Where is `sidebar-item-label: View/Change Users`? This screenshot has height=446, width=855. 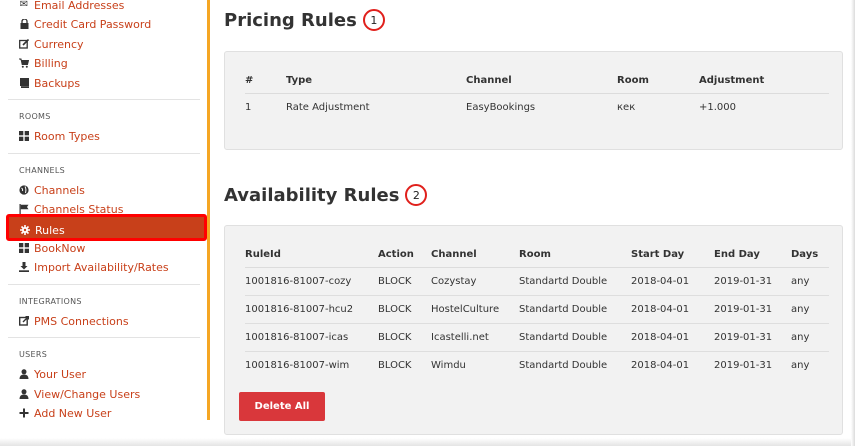 sidebar-item-label: View/Change Users is located at coordinates (87, 394).